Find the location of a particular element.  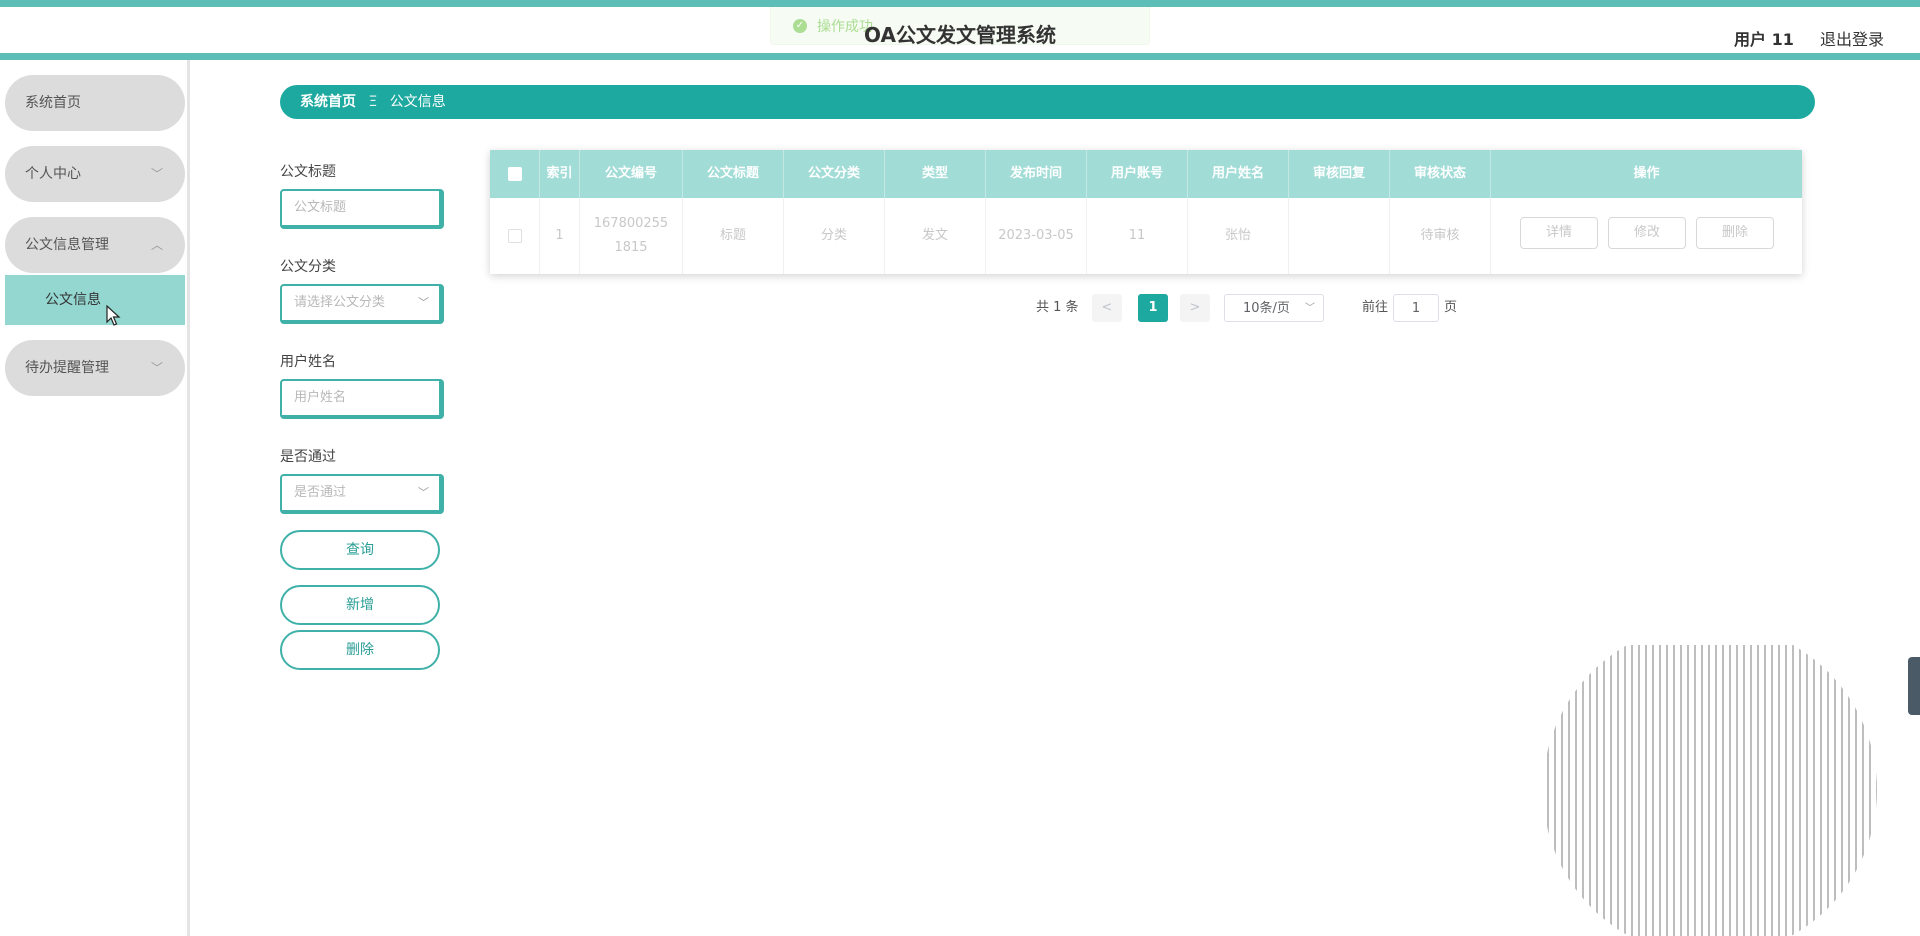

column-header: 用户姓名 is located at coordinates (1238, 174).